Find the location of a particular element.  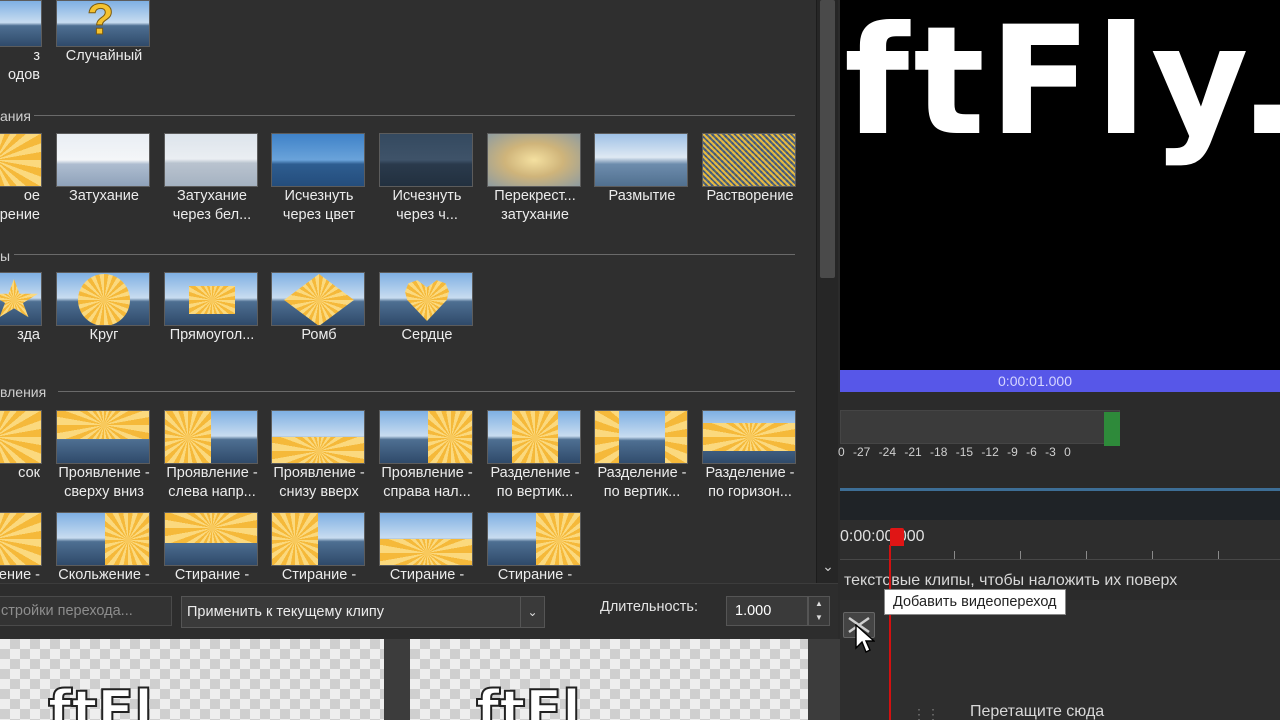

section-label-fades: ания is located at coordinates (15, 116).